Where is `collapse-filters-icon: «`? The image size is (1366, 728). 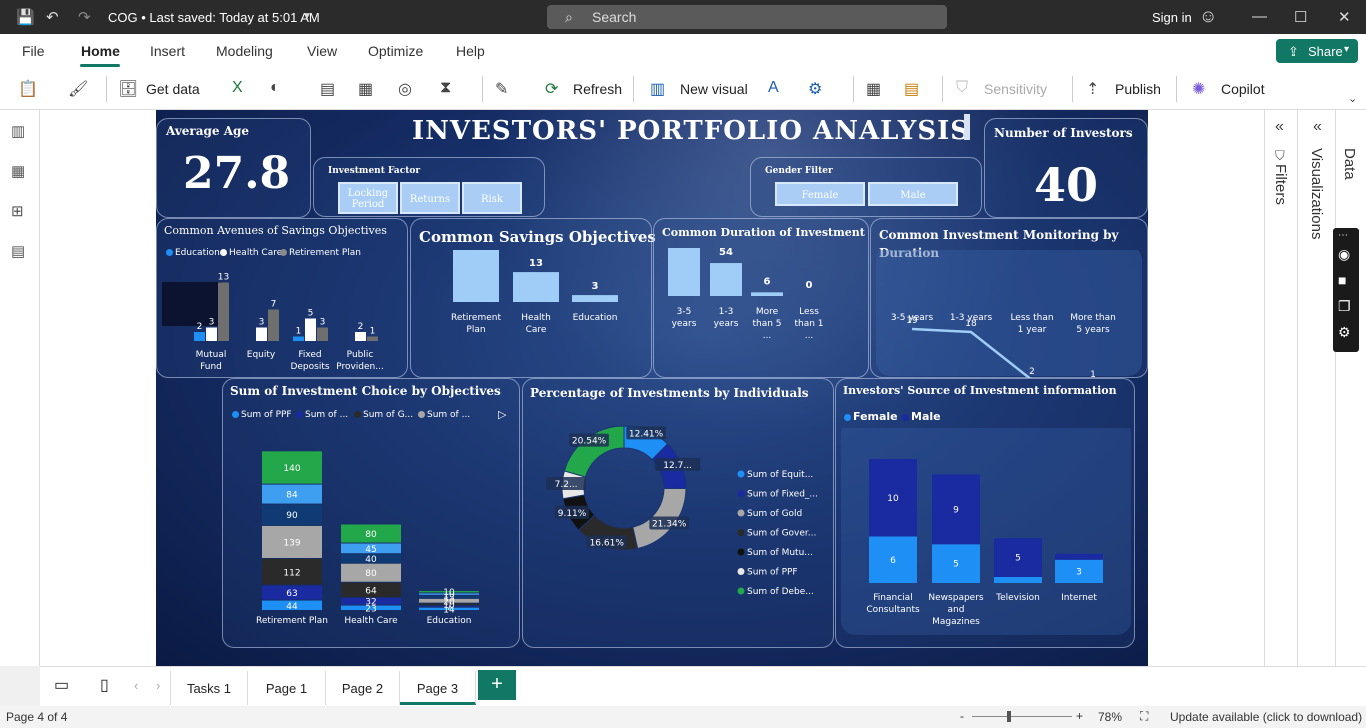
collapse-filters-icon: « is located at coordinates (1279, 127).